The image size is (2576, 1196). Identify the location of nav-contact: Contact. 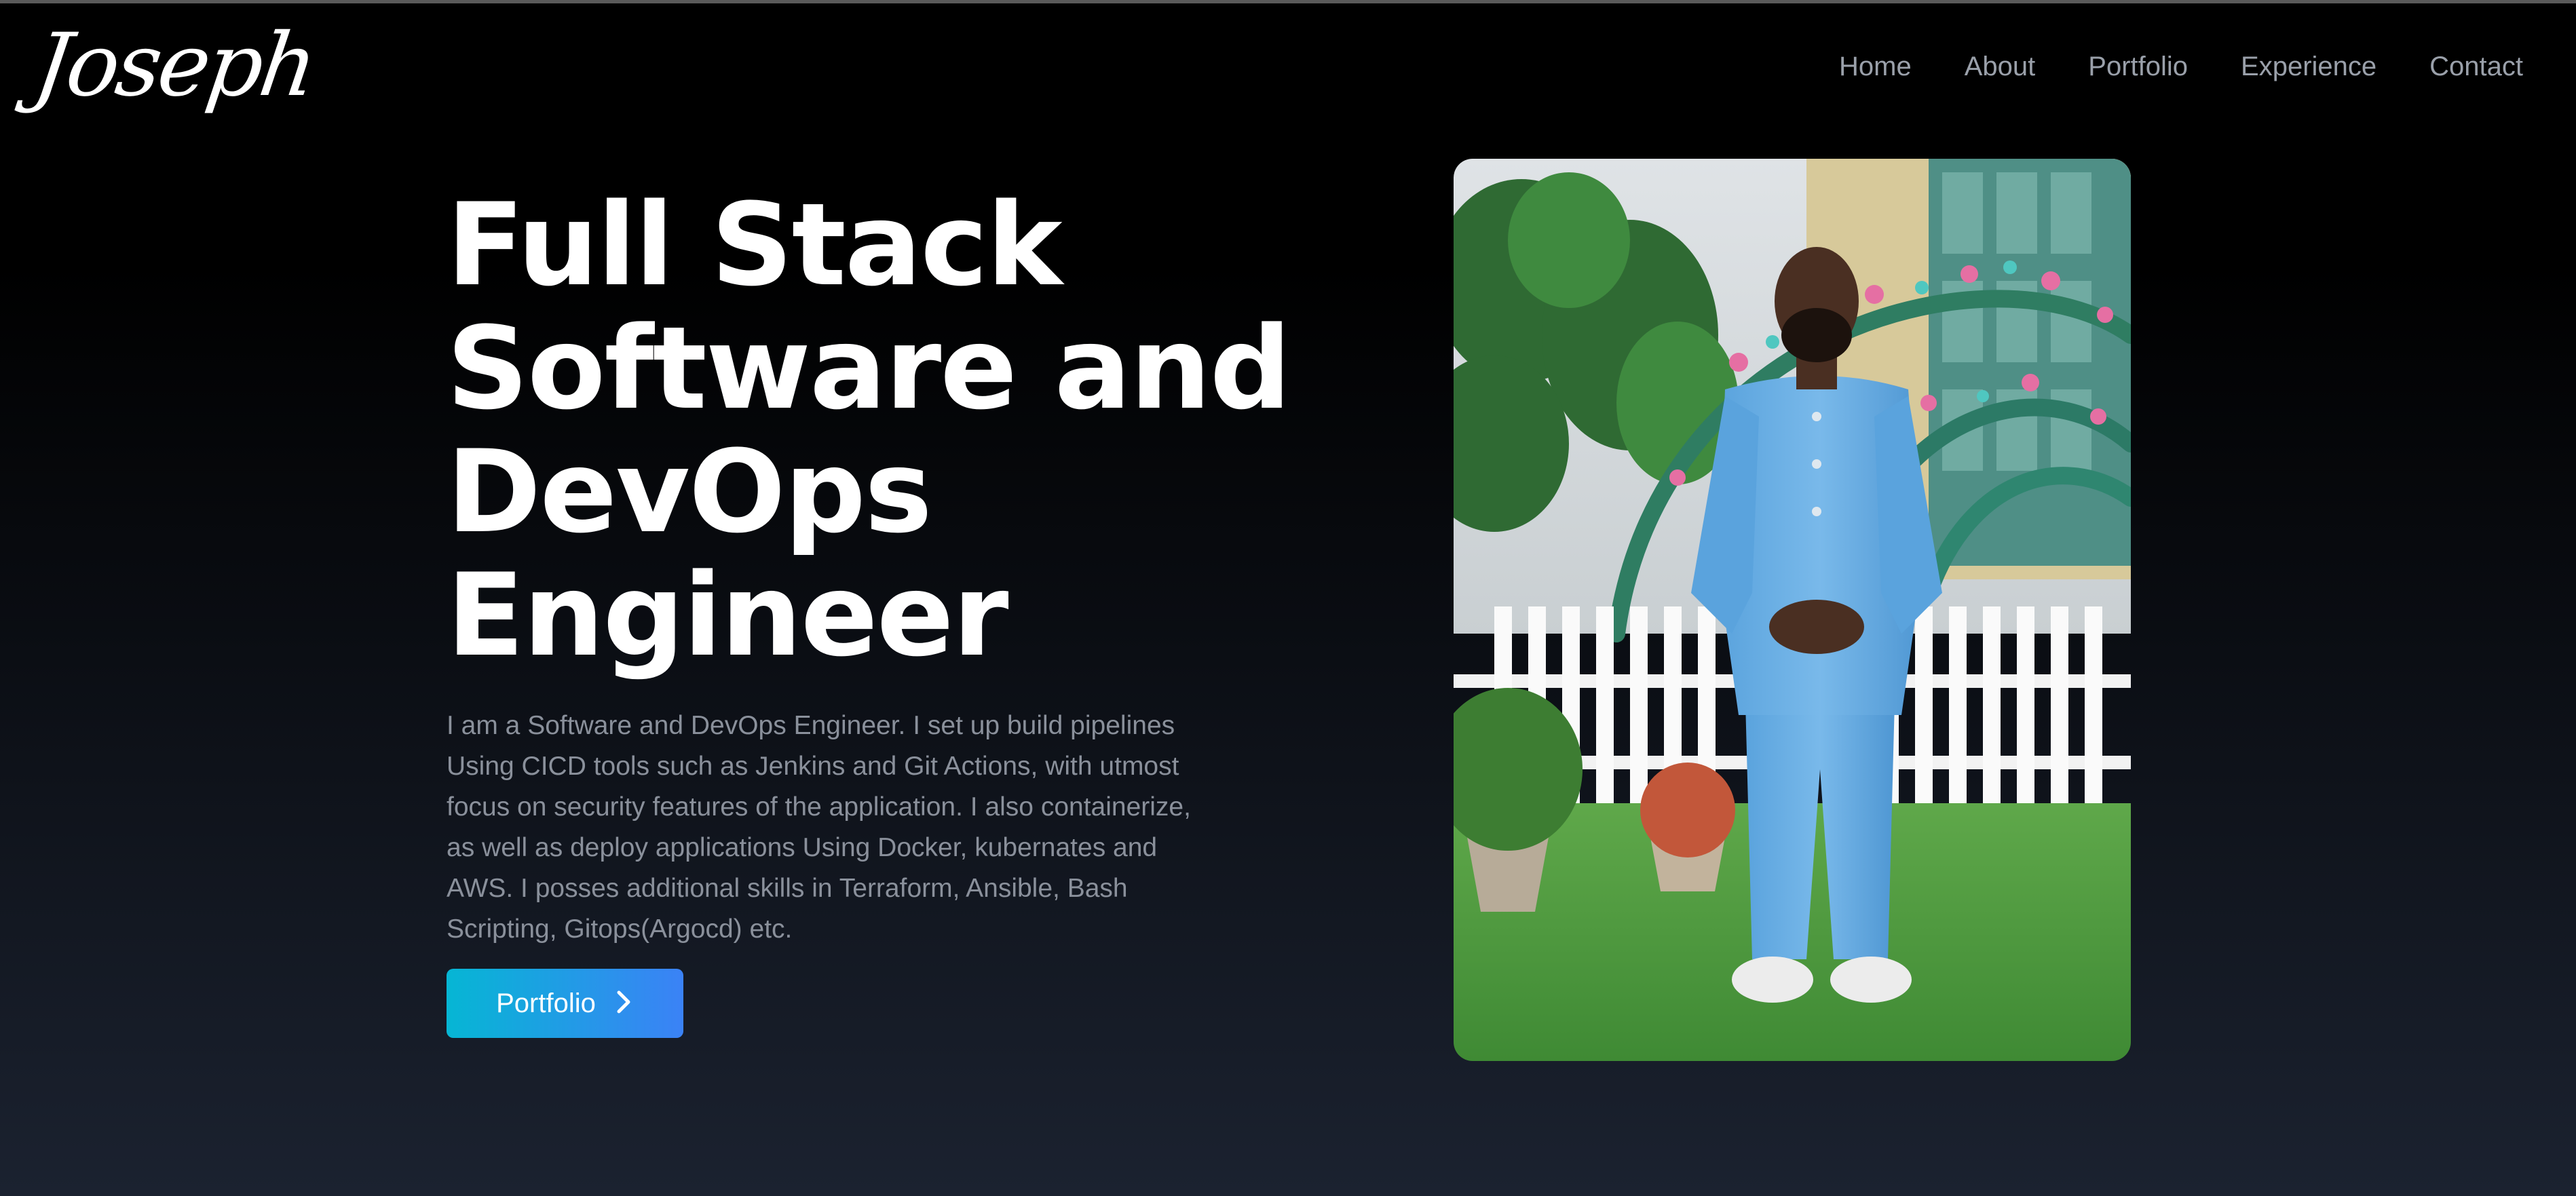
(2476, 67).